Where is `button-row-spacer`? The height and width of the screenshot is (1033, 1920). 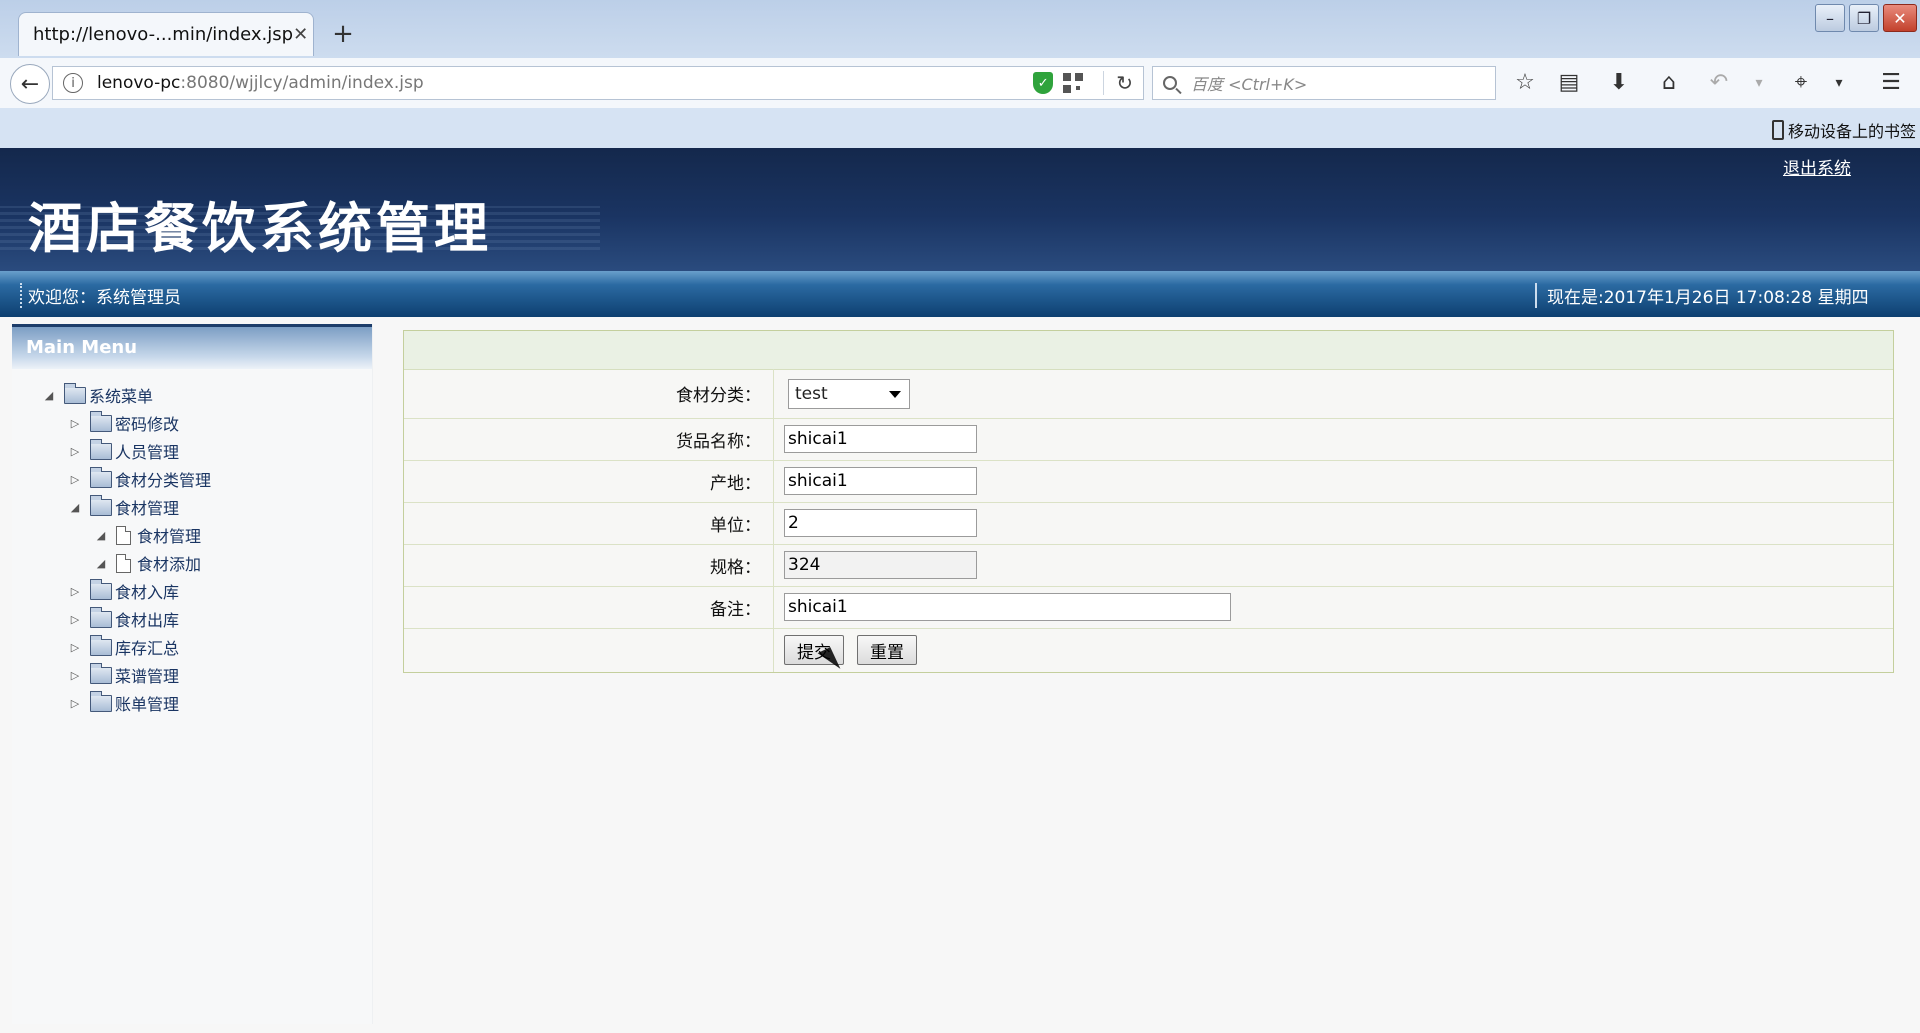
button-row-spacer is located at coordinates (589, 650).